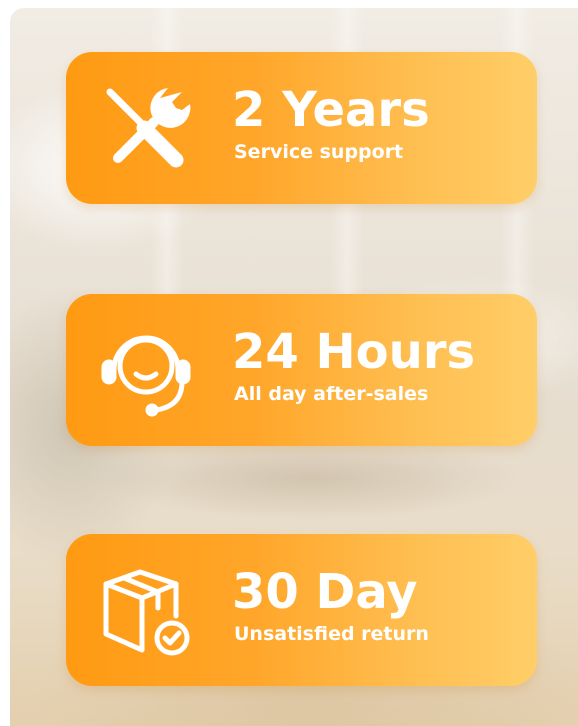 The image size is (578, 726). What do you see at coordinates (331, 634) in the screenshot?
I see `feature-subtitle: Unsatisfied return` at bounding box center [331, 634].